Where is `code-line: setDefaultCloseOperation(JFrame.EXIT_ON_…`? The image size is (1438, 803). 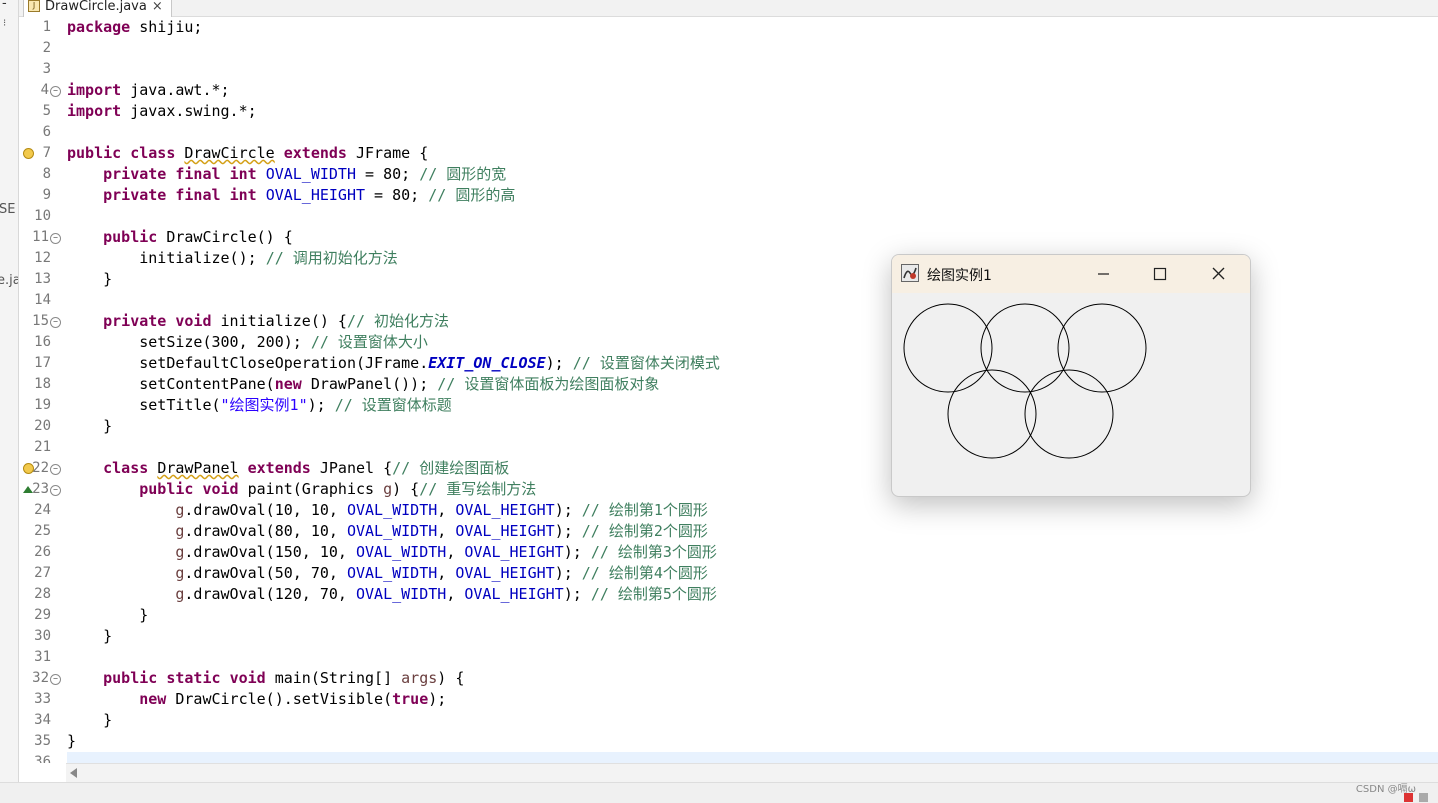 code-line: setDefaultCloseOperation(JFrame.EXIT_ON_… is located at coordinates (393, 363).